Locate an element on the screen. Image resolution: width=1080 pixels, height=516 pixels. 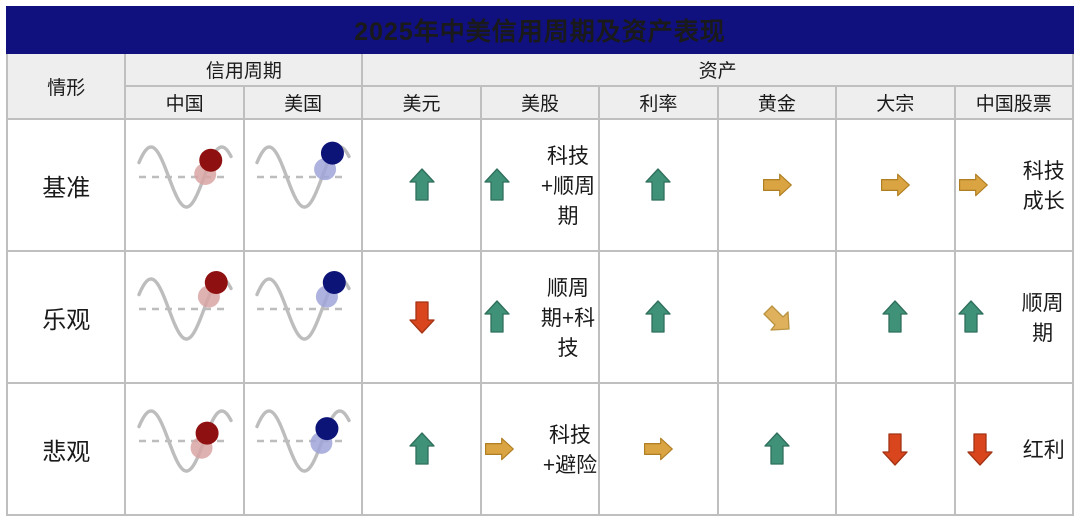
scenario-label: 悲观 is located at coordinates (66, 449).